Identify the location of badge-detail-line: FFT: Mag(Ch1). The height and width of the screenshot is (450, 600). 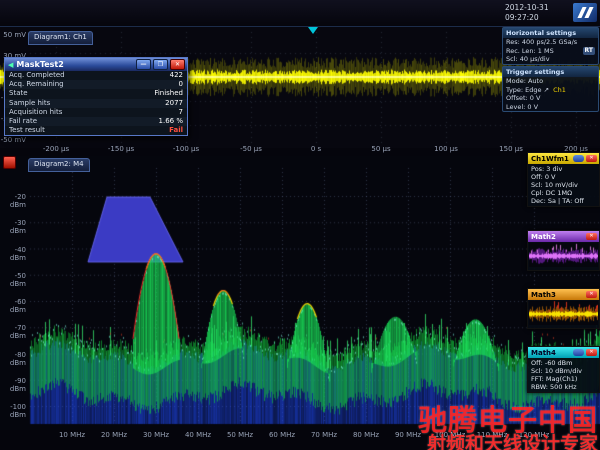
(554, 379).